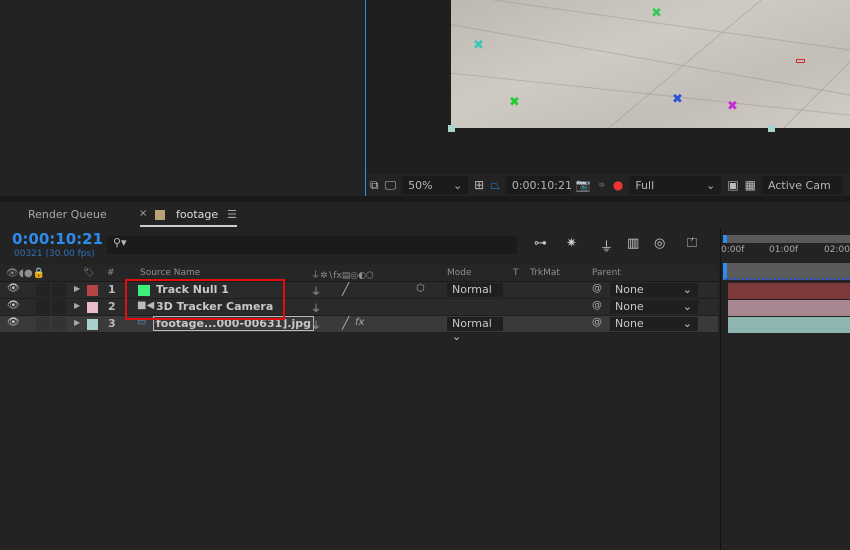 This screenshot has width=850, height=550. I want to click on tab-render-queue: Render Queue, so click(67, 214).